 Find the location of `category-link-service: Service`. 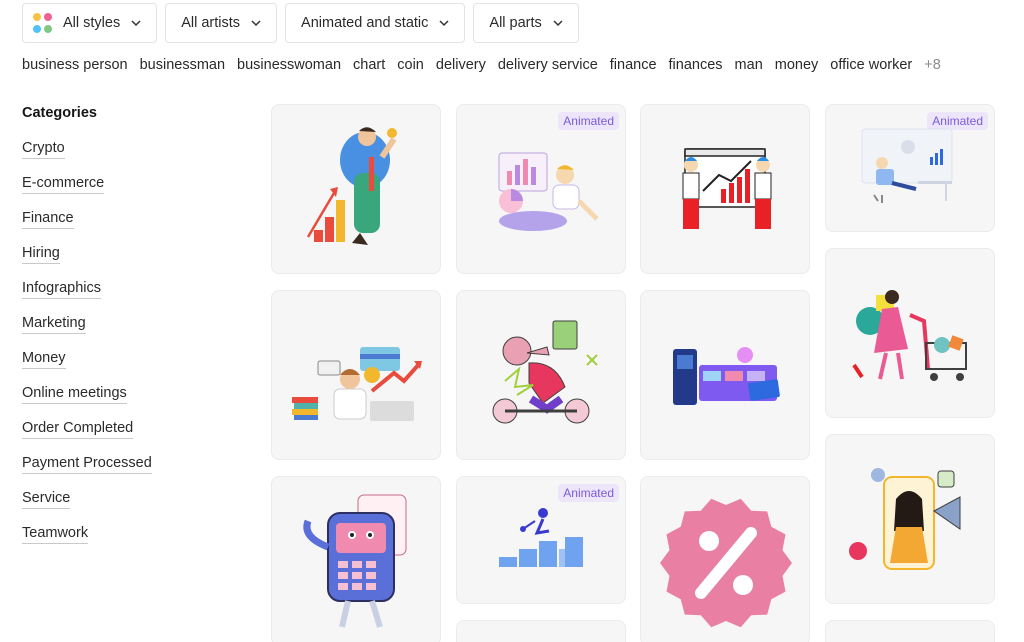

category-link-service: Service is located at coordinates (46, 499).